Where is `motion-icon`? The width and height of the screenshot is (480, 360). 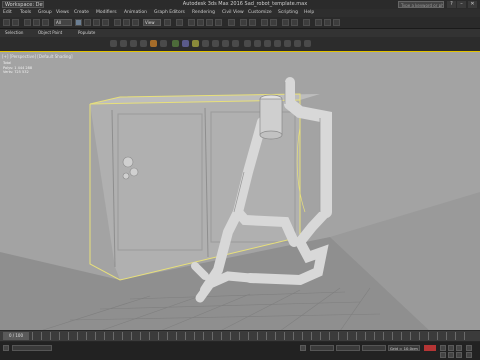
motion-icon is located at coordinates (143, 43).